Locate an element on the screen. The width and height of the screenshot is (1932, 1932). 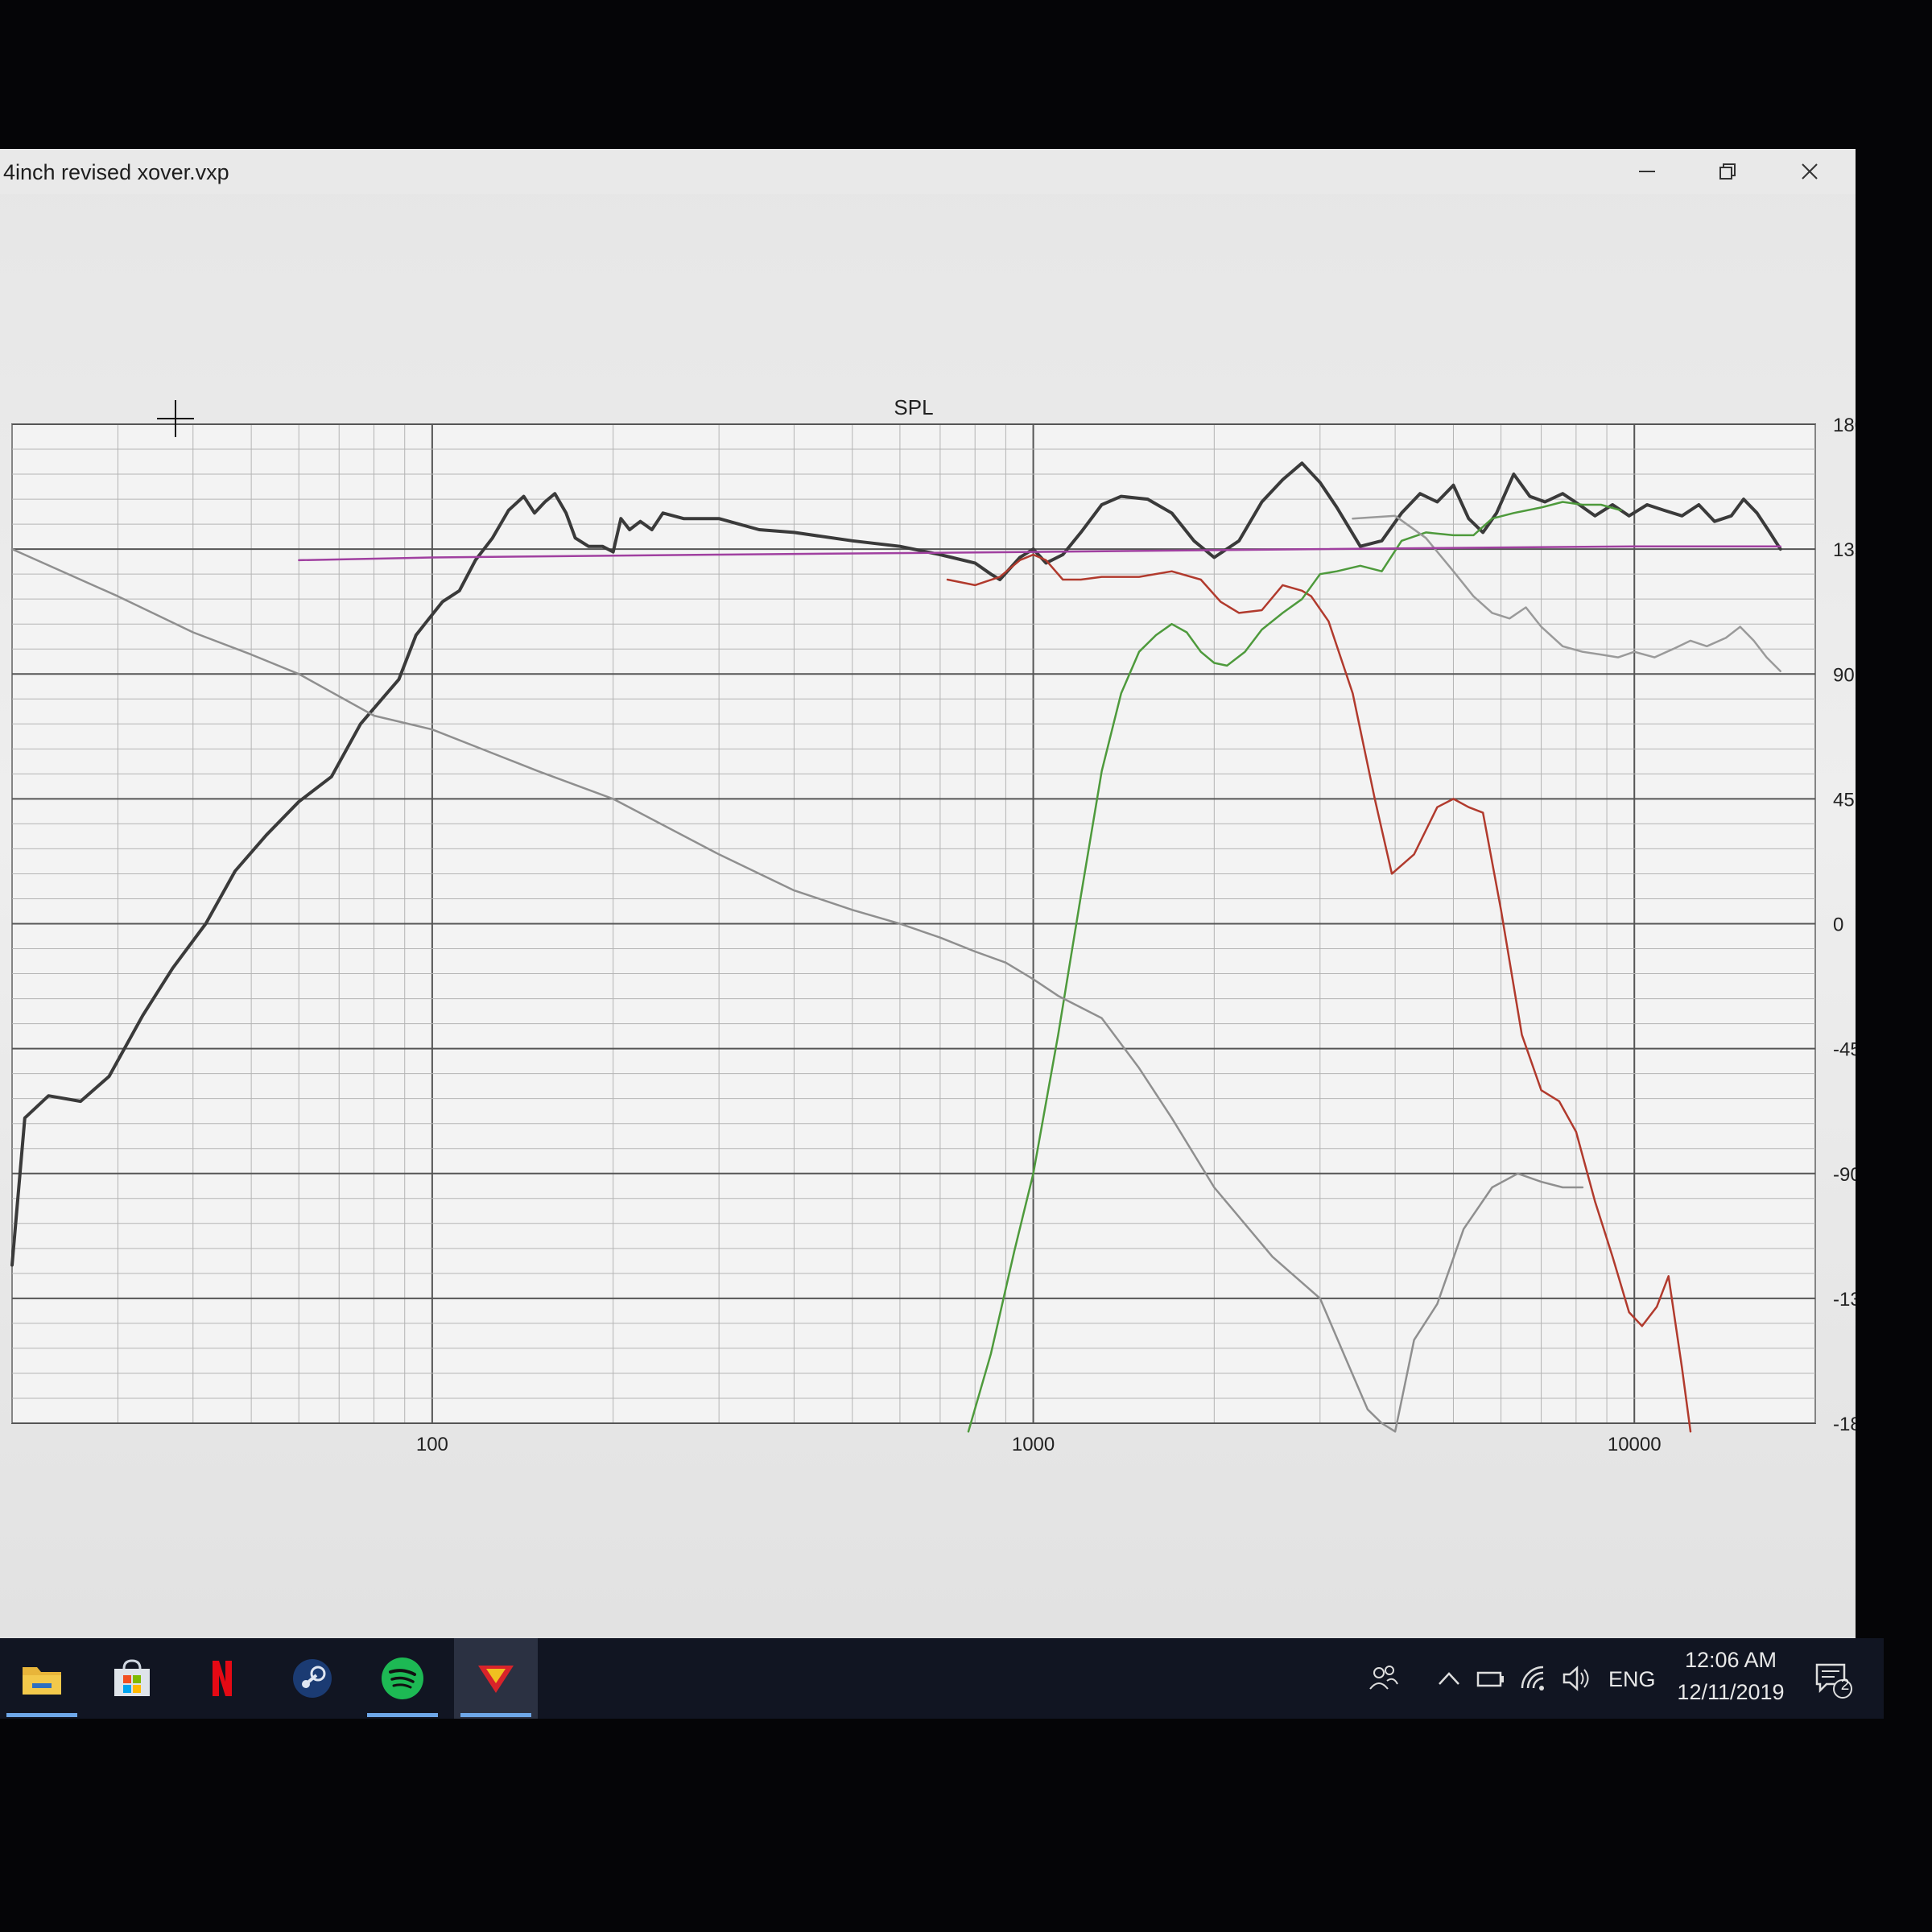
y-tick-label: 135 is located at coordinates (1845, 550).